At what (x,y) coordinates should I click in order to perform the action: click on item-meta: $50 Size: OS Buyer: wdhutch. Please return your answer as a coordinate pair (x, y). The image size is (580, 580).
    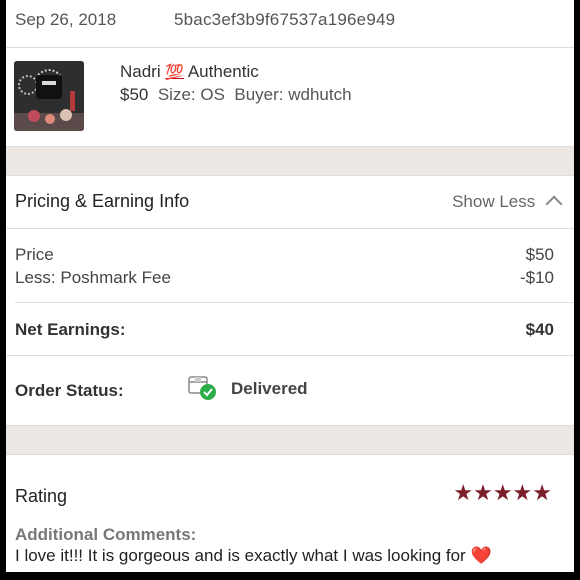
    Looking at the image, I should click on (236, 95).